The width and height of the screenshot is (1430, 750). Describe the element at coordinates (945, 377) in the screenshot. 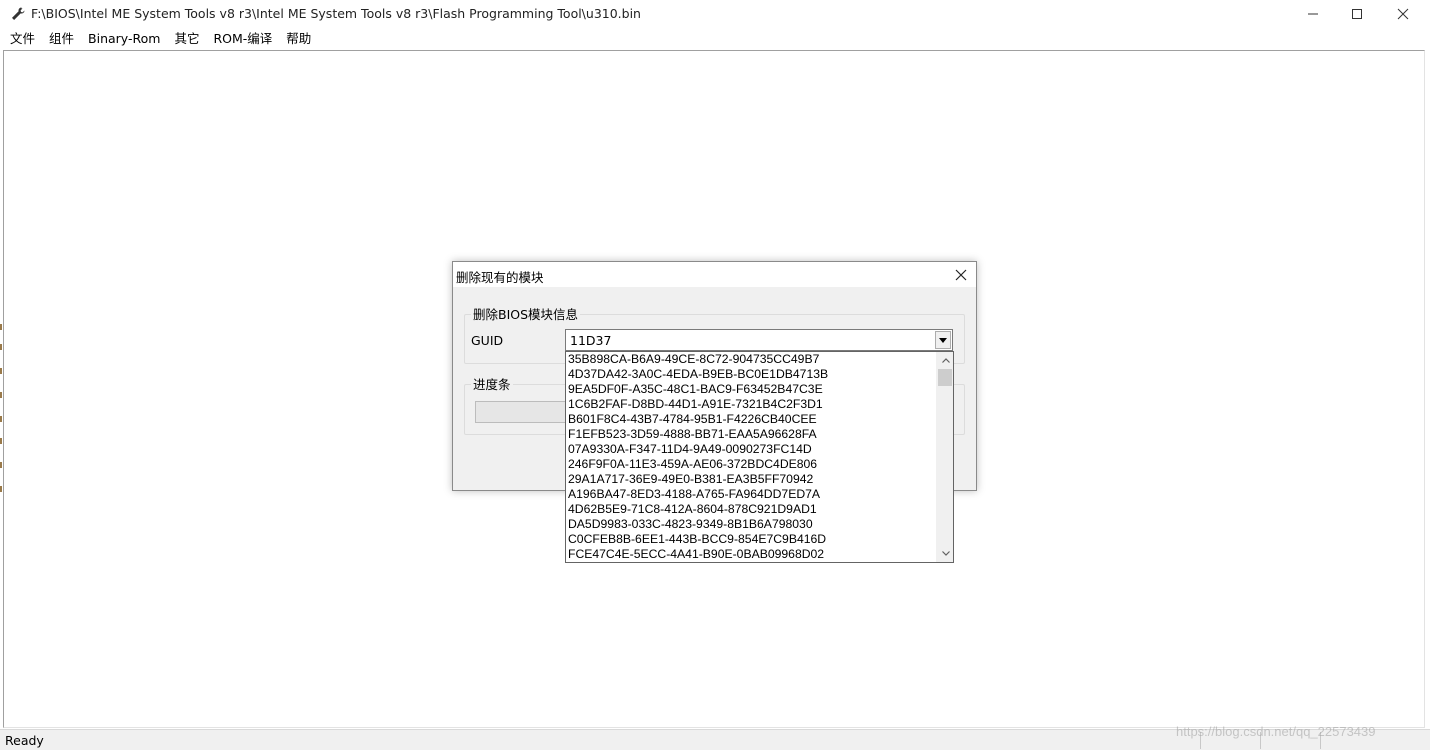

I see `scroll-thumb` at that location.